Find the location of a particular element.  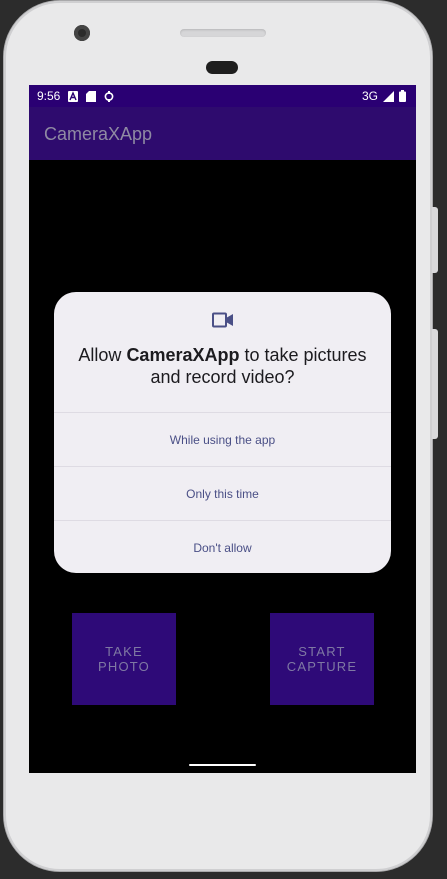

start-capture-button: START CAPTURE is located at coordinates (322, 659).